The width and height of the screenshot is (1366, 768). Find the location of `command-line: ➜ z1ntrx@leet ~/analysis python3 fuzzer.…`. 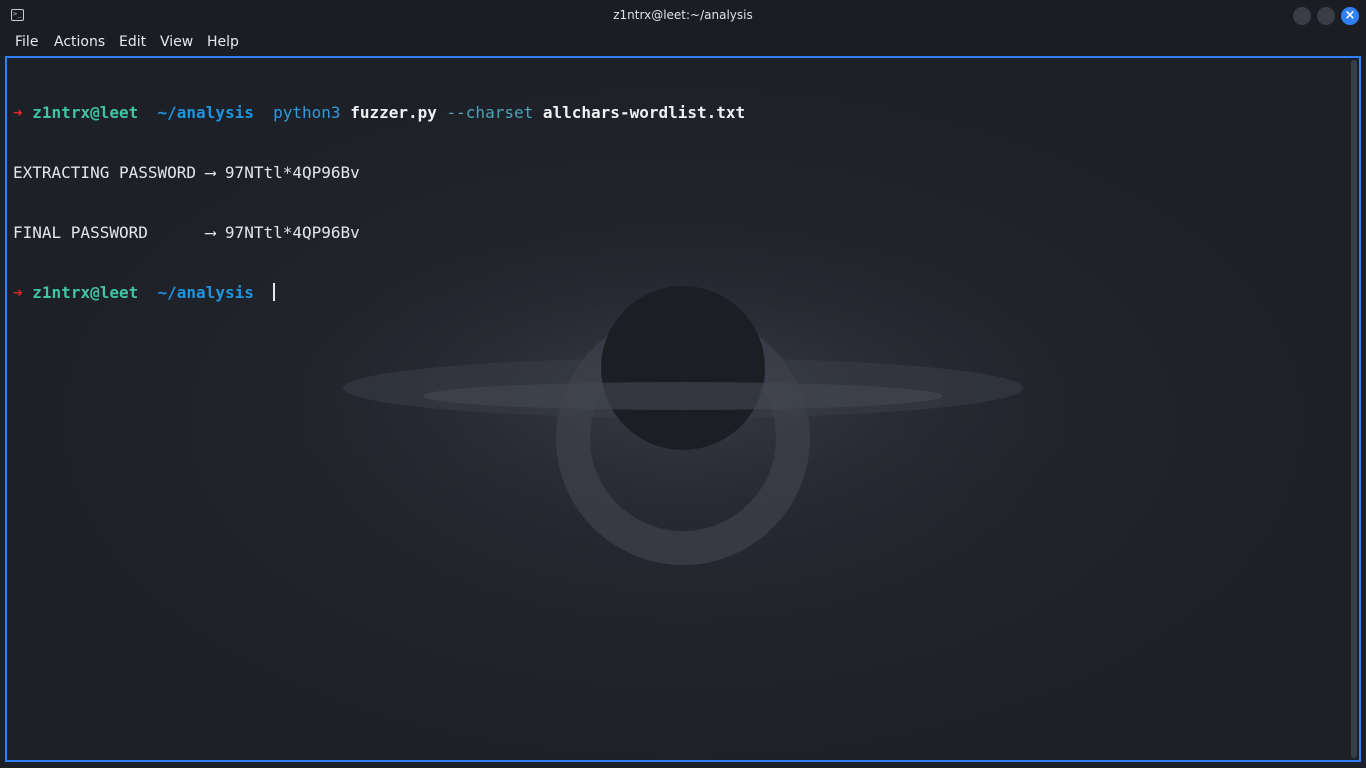

command-line: ➜ z1ntrx@leet ~/analysis python3 fuzzer.… is located at coordinates (379, 113).